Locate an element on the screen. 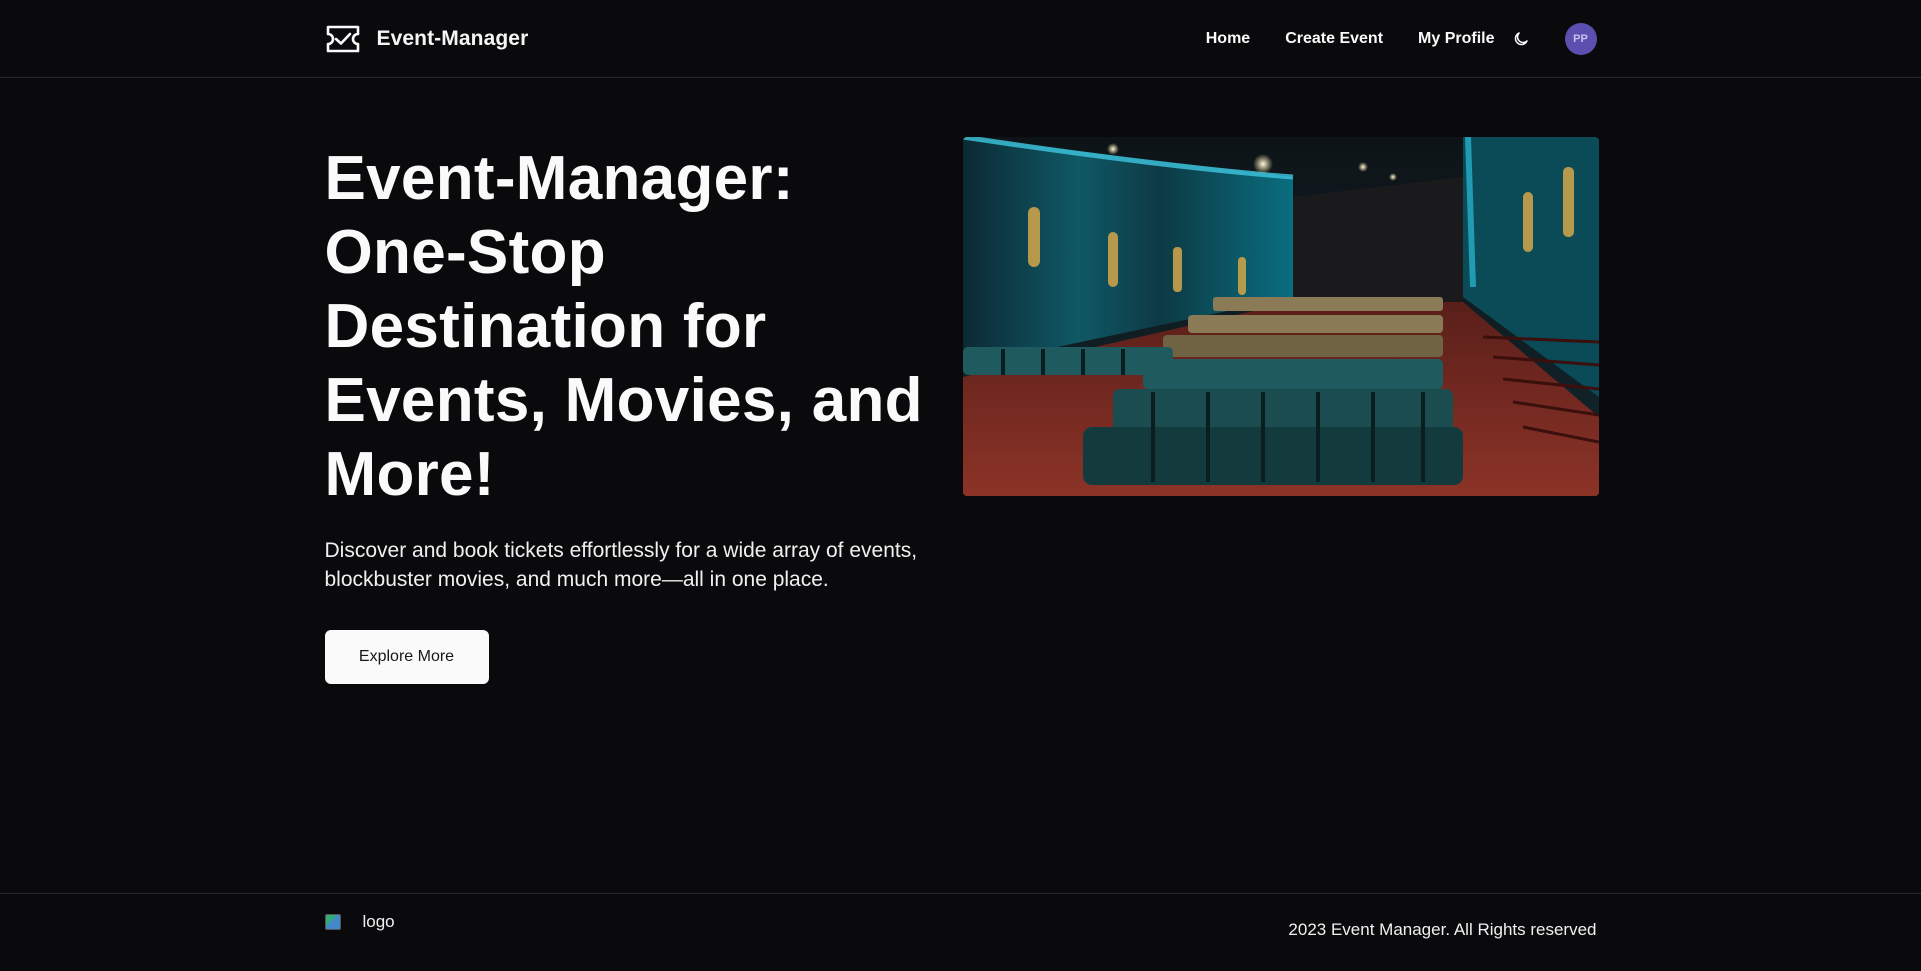  copyright-text: 2023 Event Manager. All Rights reserved is located at coordinates (1442, 929).